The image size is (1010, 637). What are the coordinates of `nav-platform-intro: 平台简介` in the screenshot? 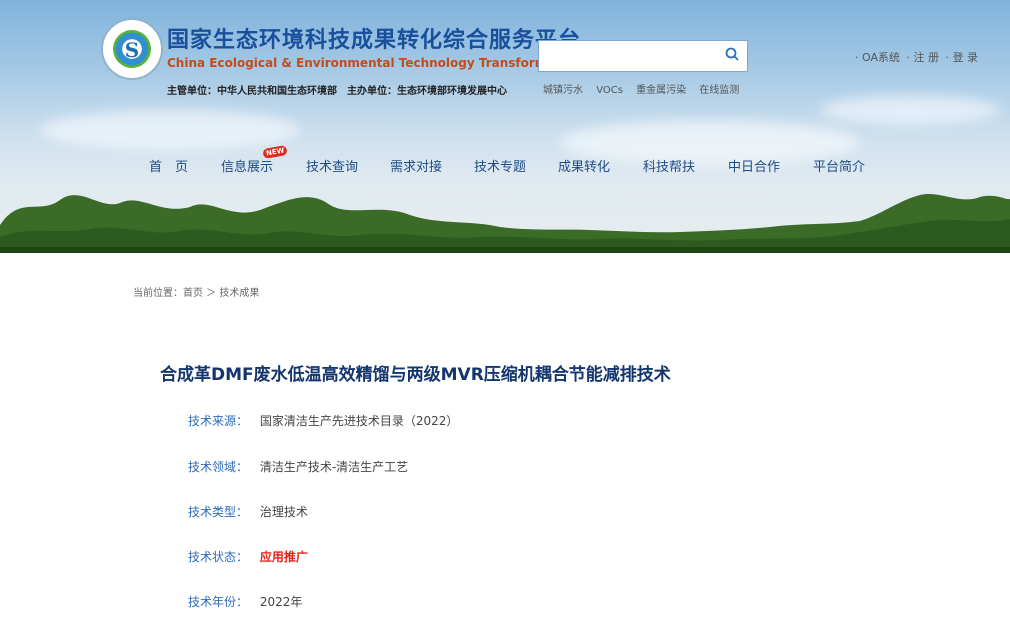 It's located at (839, 165).